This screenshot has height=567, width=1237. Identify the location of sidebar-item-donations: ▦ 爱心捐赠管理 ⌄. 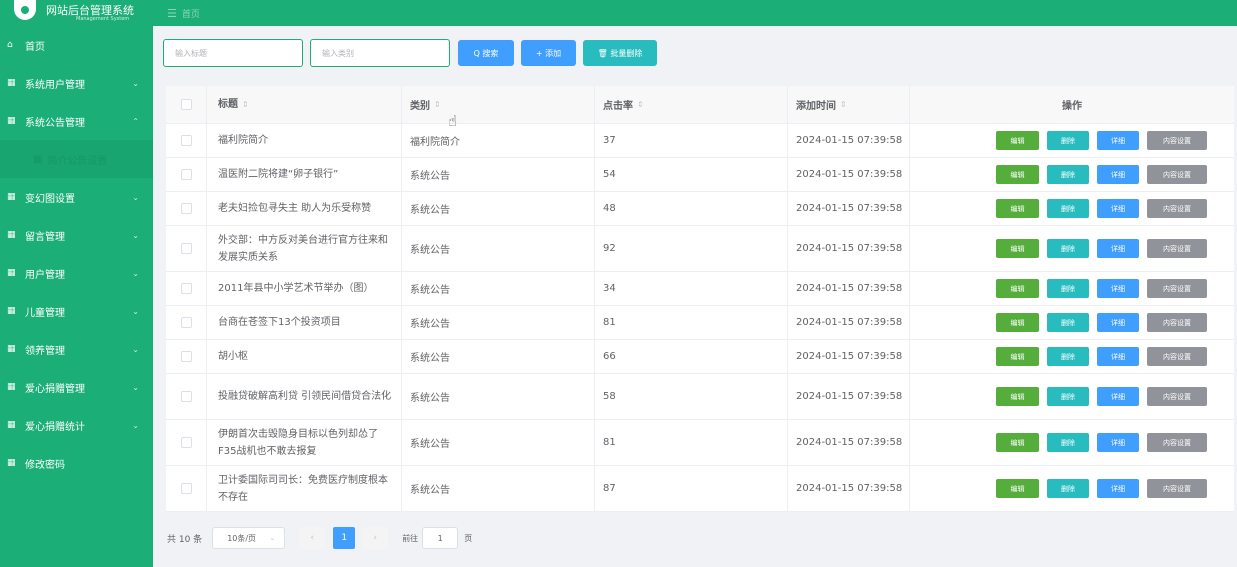
(76, 387).